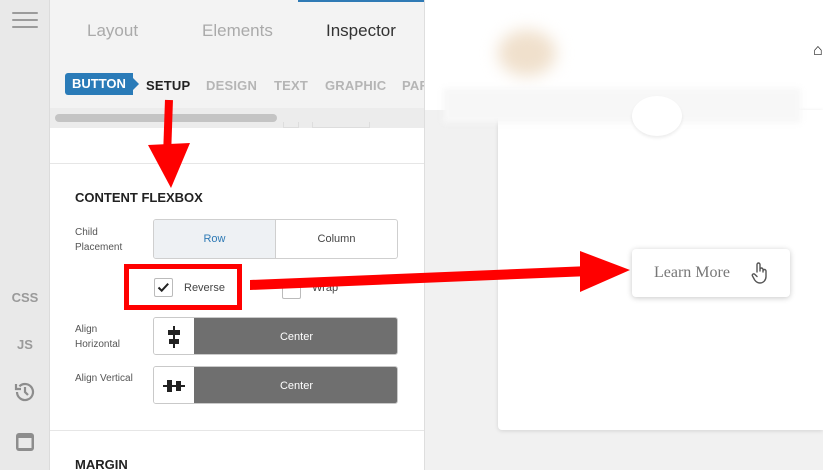  I want to click on sub-tabs: BUTTON SETUP DESIGN TEXT GRAPHIC PAR, so click(237, 86).